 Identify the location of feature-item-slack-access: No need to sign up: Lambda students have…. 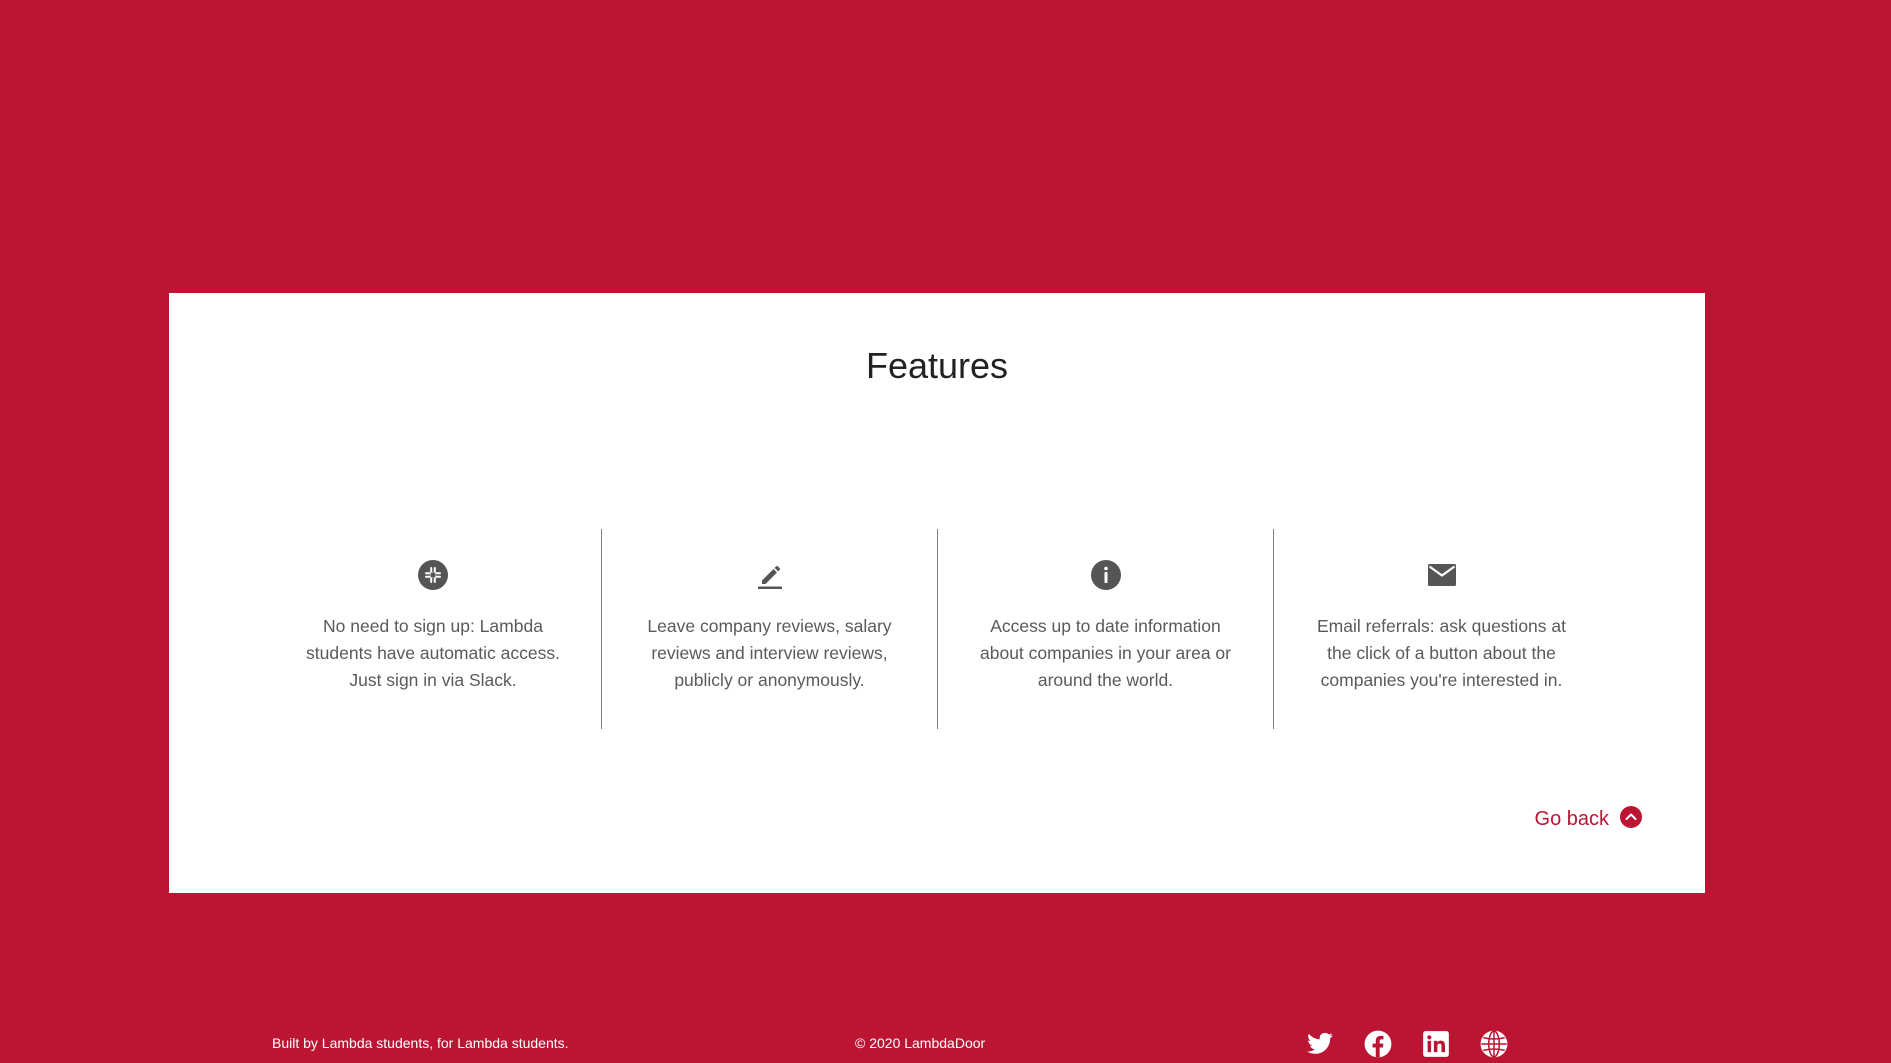
(433, 629).